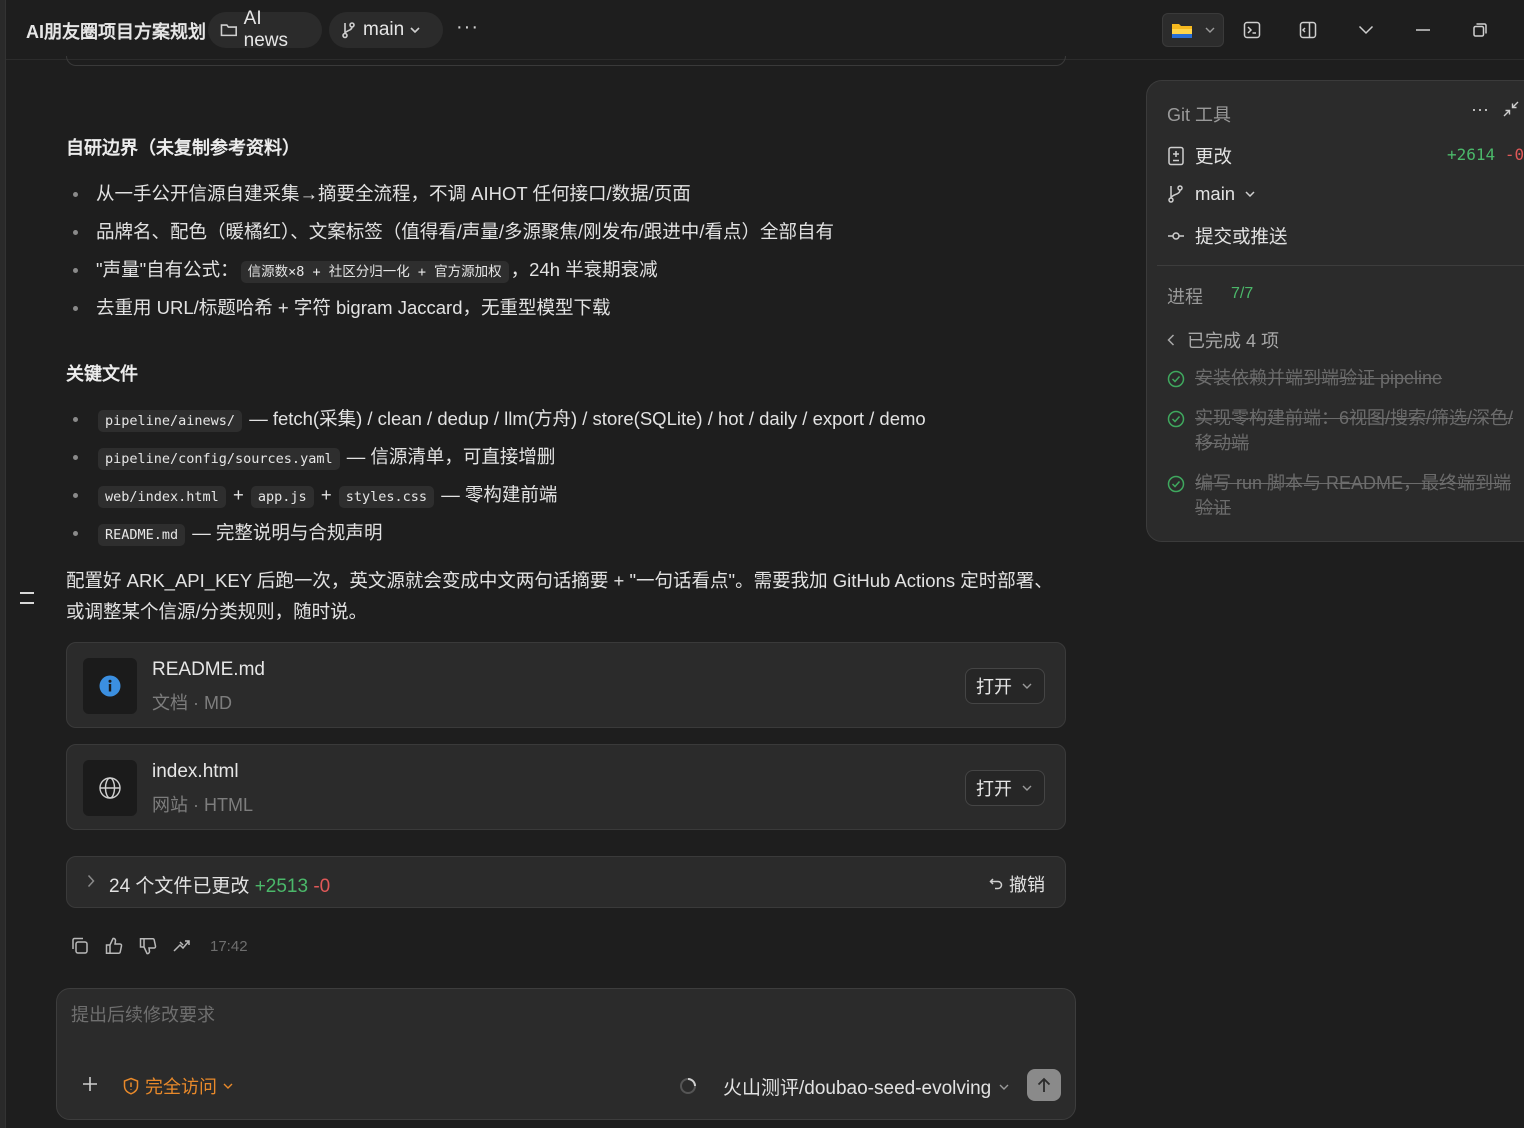  Describe the element at coordinates (1176, 379) in the screenshot. I see `check-circle-icon` at that location.